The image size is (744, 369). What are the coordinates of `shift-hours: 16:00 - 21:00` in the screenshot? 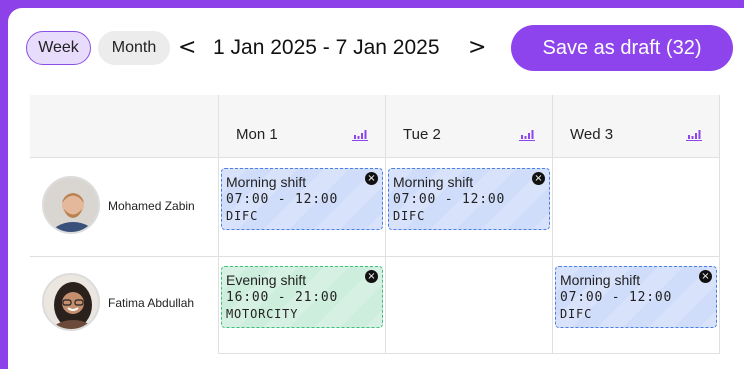 It's located at (282, 297).